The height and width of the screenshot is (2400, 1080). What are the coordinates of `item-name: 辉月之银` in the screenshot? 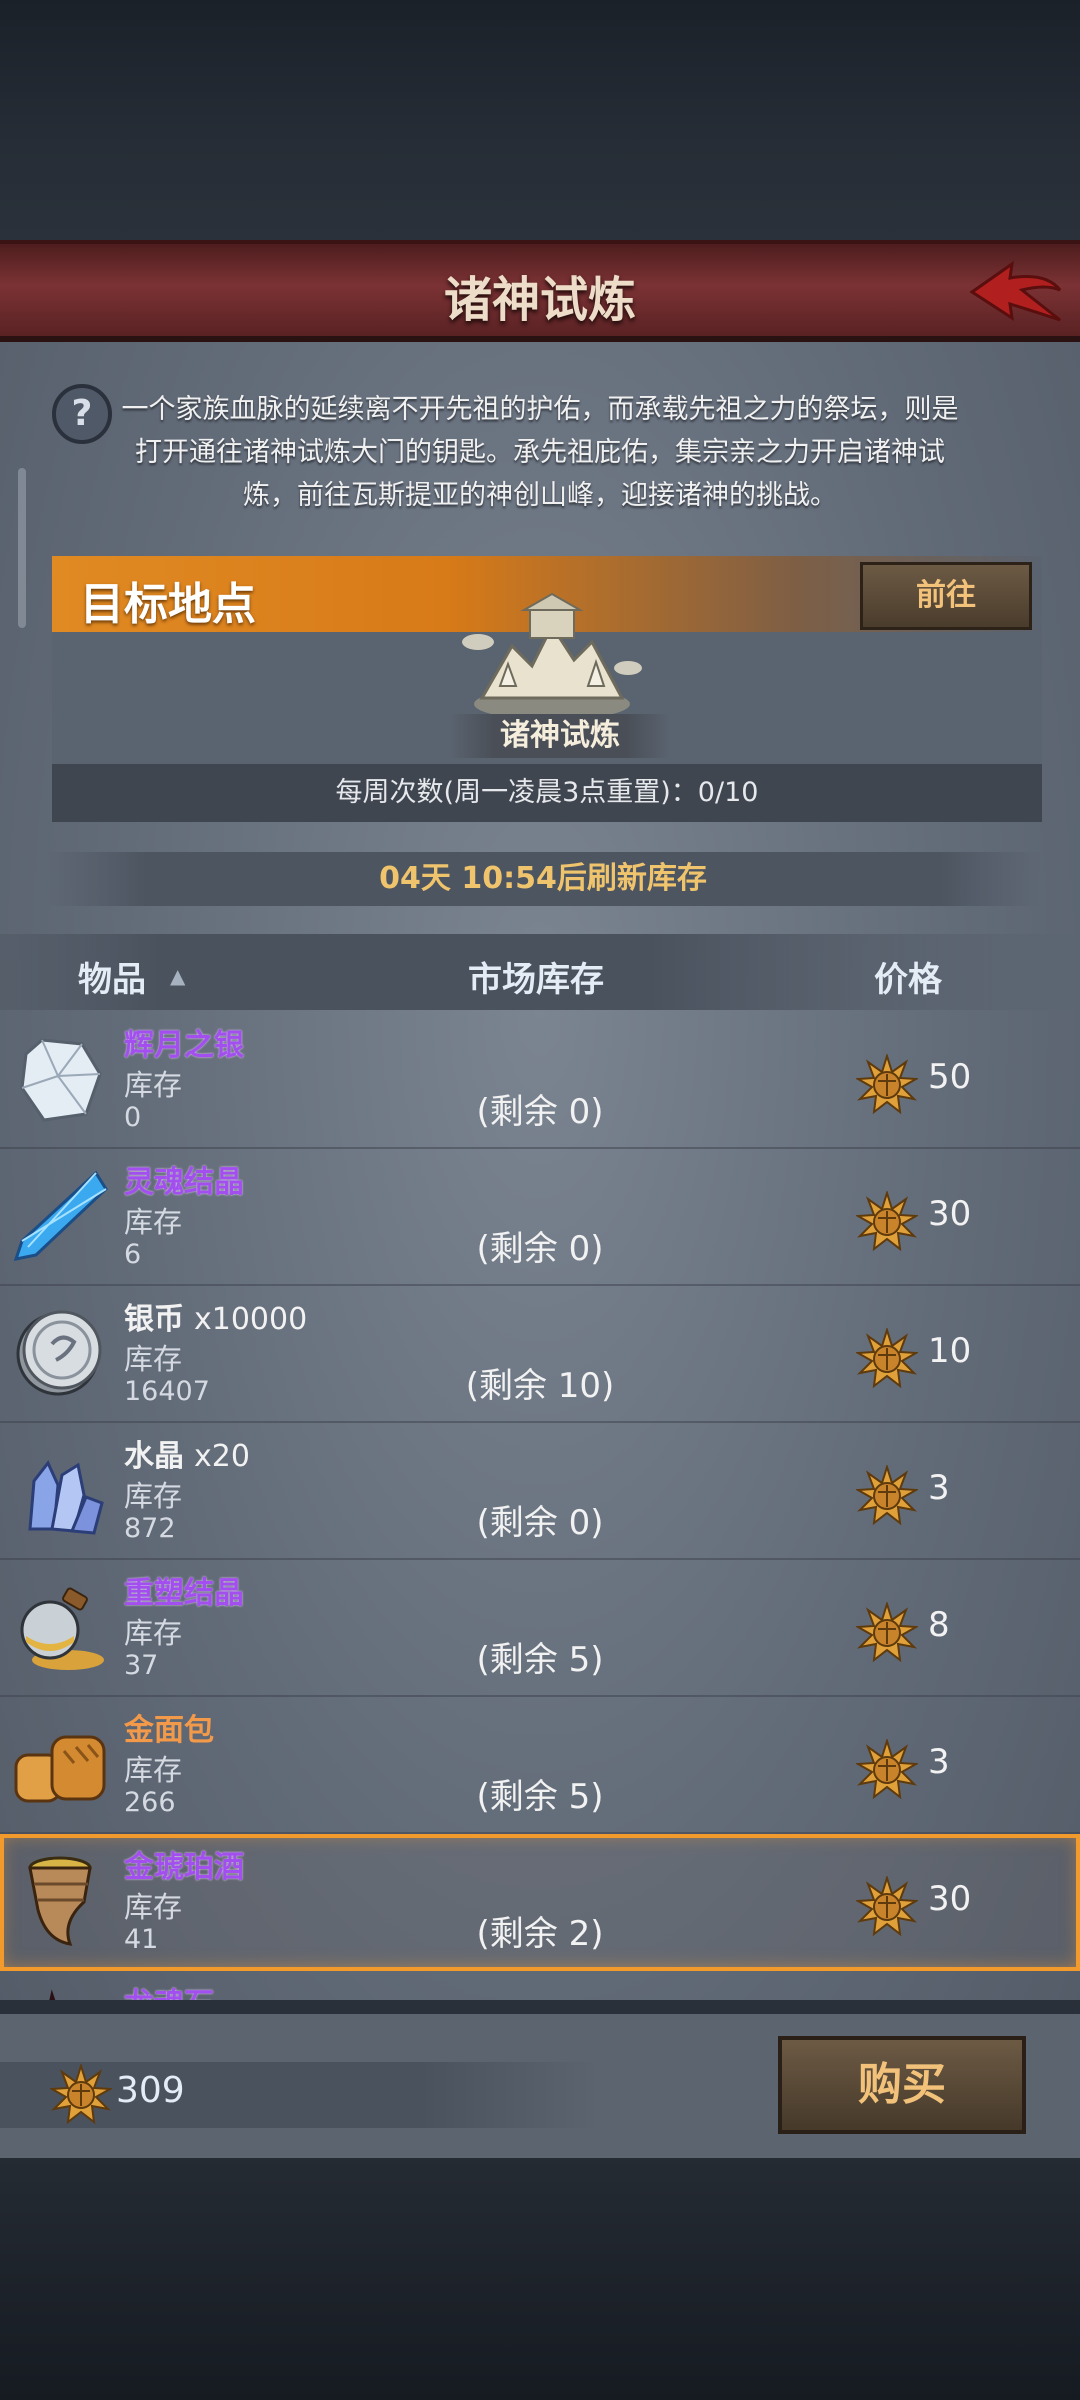 It's located at (184, 1045).